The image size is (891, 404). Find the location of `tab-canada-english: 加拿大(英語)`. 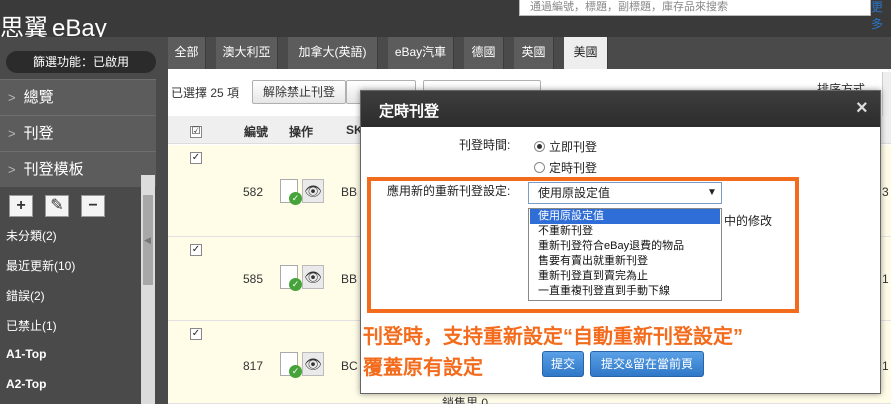

tab-canada-english: 加拿大(英語) is located at coordinates (333, 53).